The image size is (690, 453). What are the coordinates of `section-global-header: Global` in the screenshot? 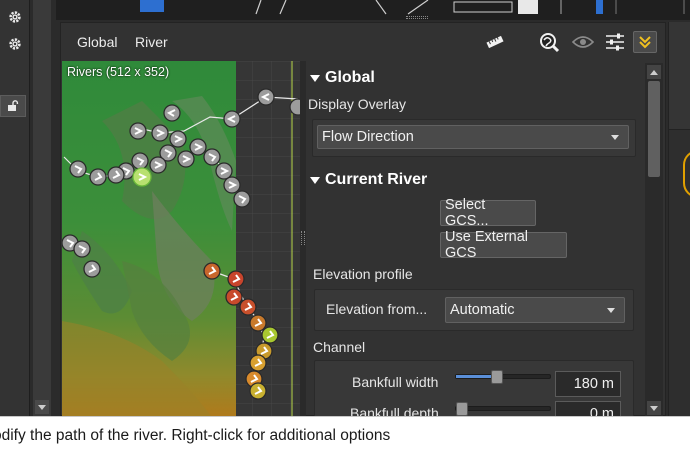 It's located at (342, 78).